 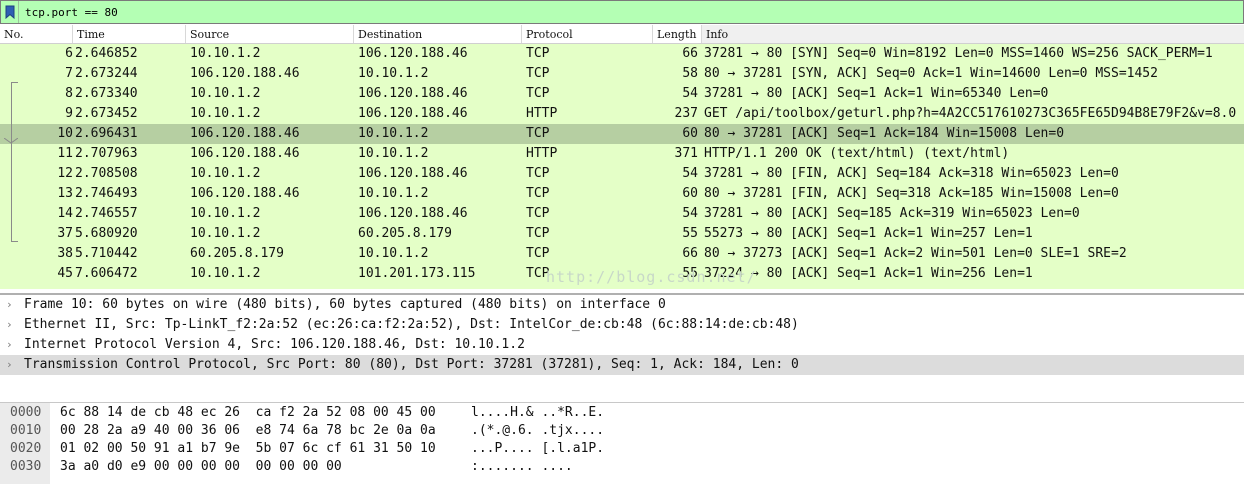 What do you see at coordinates (25, 431) in the screenshot?
I see `bytes-offset: 0010` at bounding box center [25, 431].